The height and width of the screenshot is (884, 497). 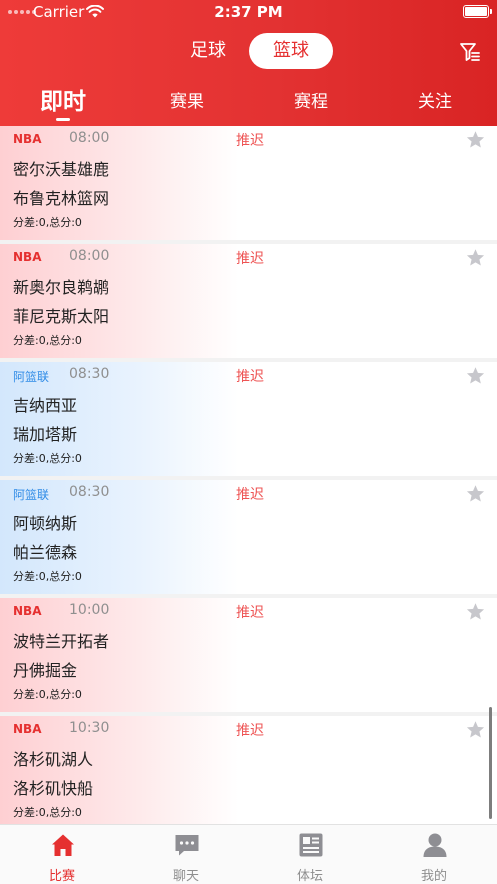 I want to click on match-card: NBA 08:00 推迟 密尔沃基雄鹿 布鲁克林篮网 分差:0,总分:0, so click(x=248, y=183).